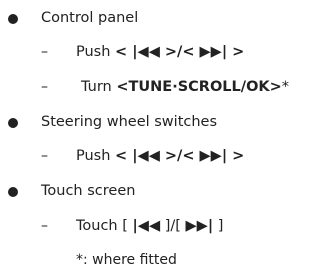 The image size is (321, 274). I want to click on instruction-turn-tune-scroll: Turn <TUNE·SCROLL/OK>*, so click(185, 87).